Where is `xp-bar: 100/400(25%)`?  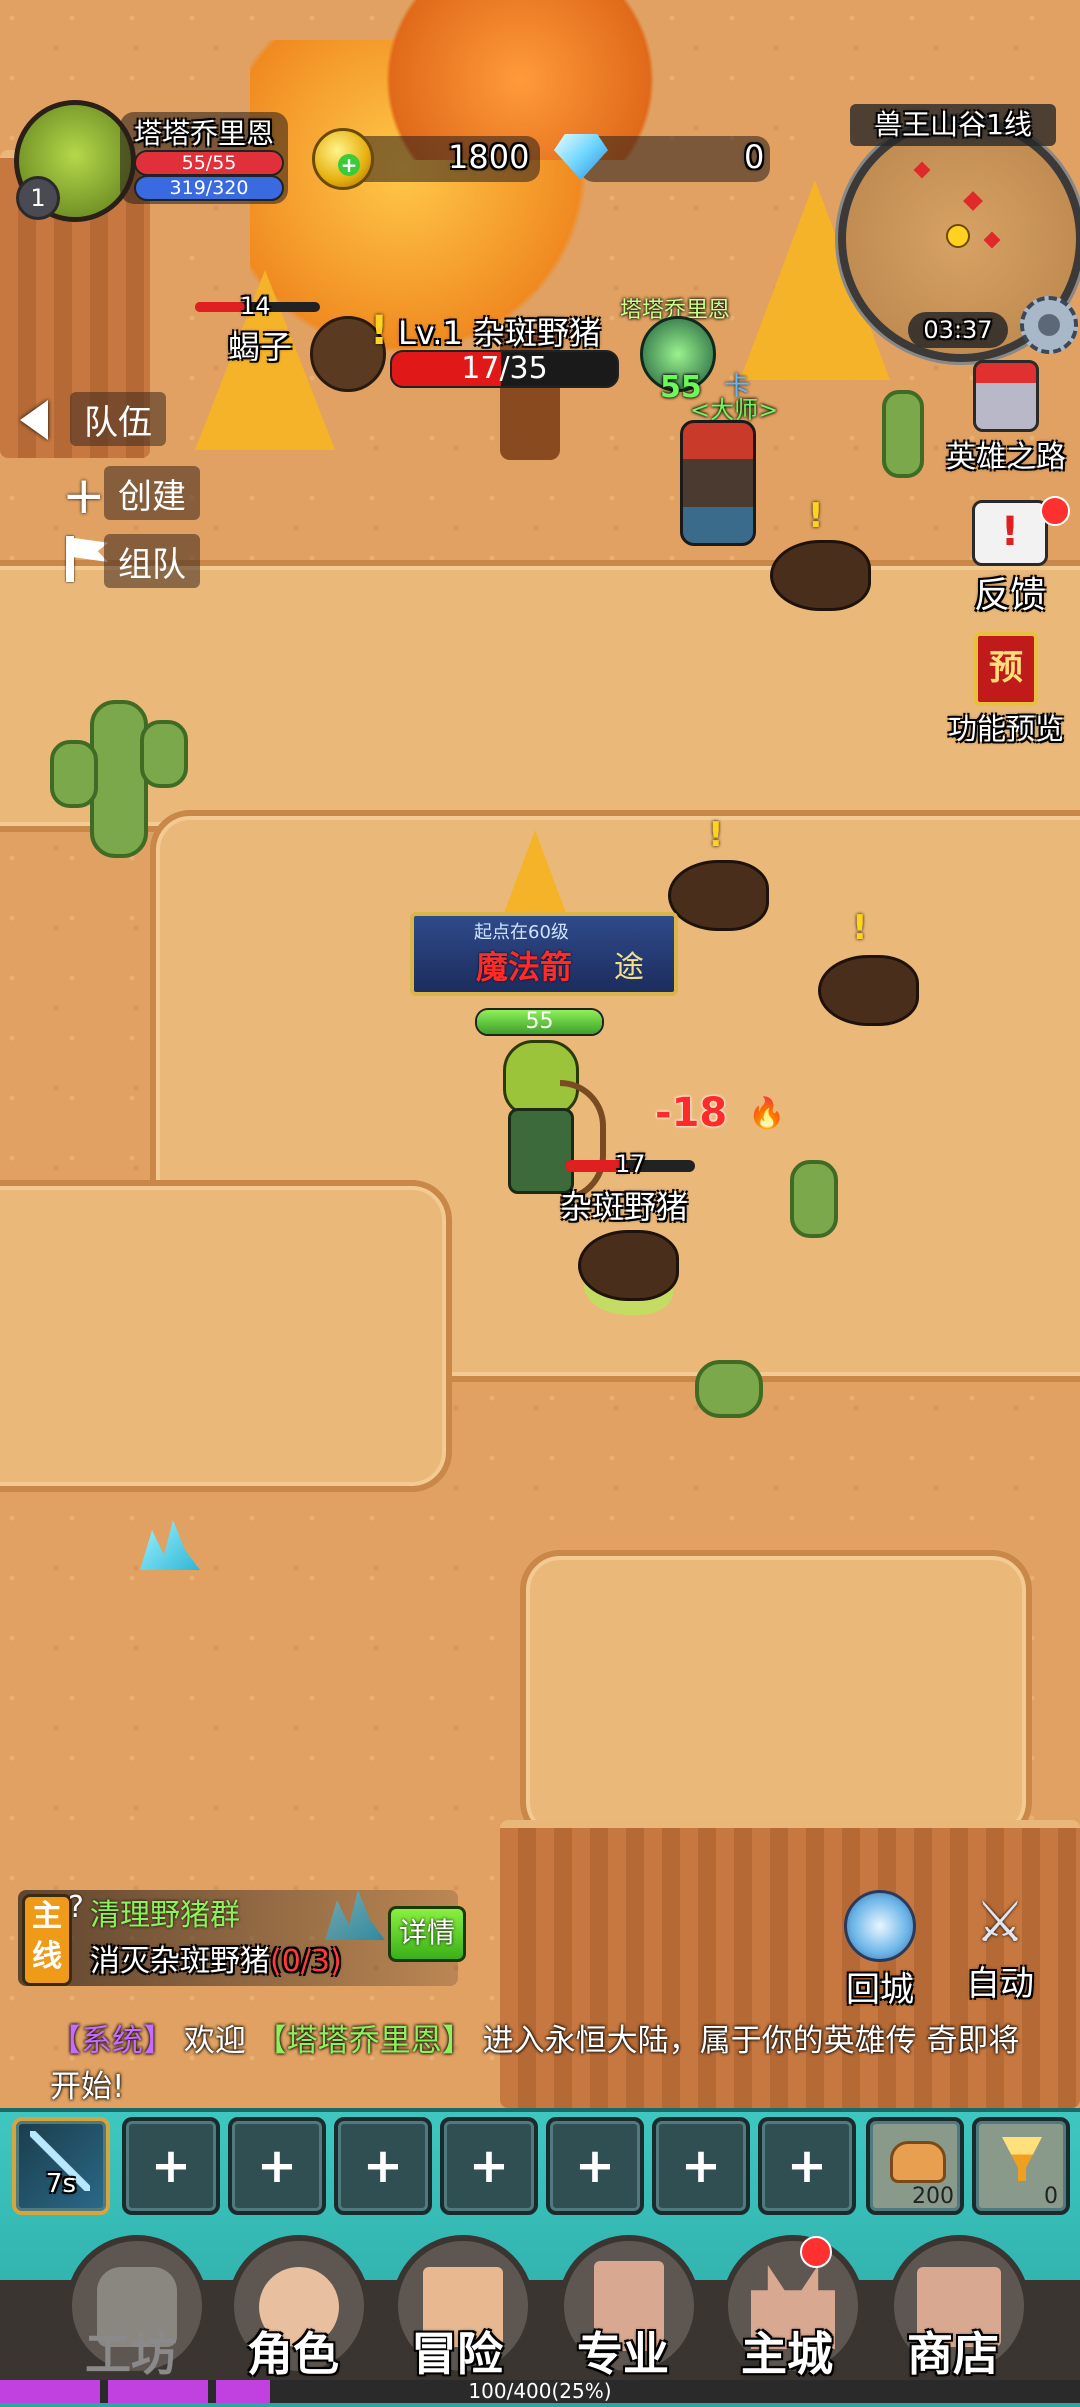
xp-bar: 100/400(25%) is located at coordinates (540, 2391).